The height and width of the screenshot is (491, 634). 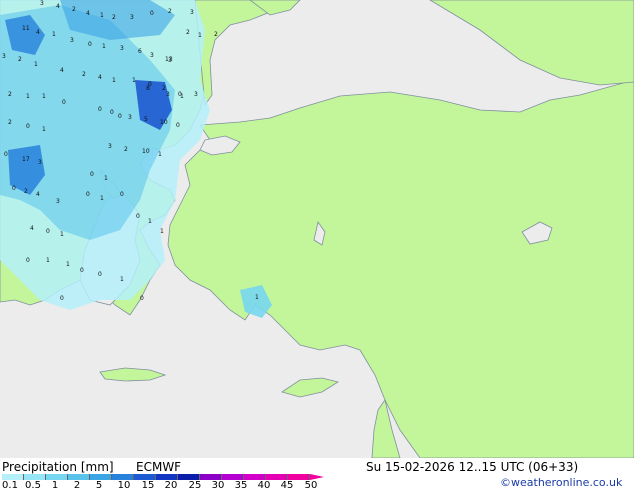 I want to click on legend-tick-label: 0.1, so click(x=10, y=485).